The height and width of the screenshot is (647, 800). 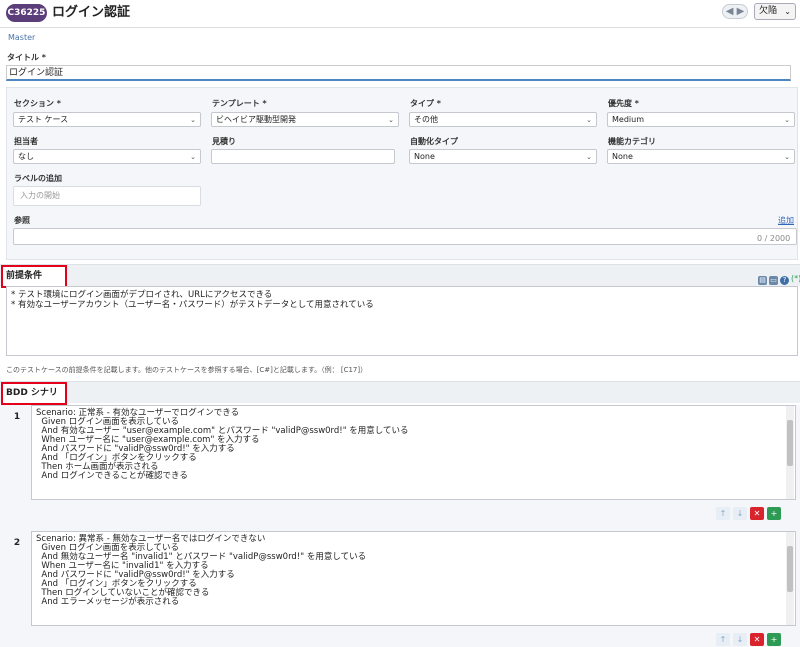 What do you see at coordinates (622, 156) in the screenshot?
I see `feature-category-value: None` at bounding box center [622, 156].